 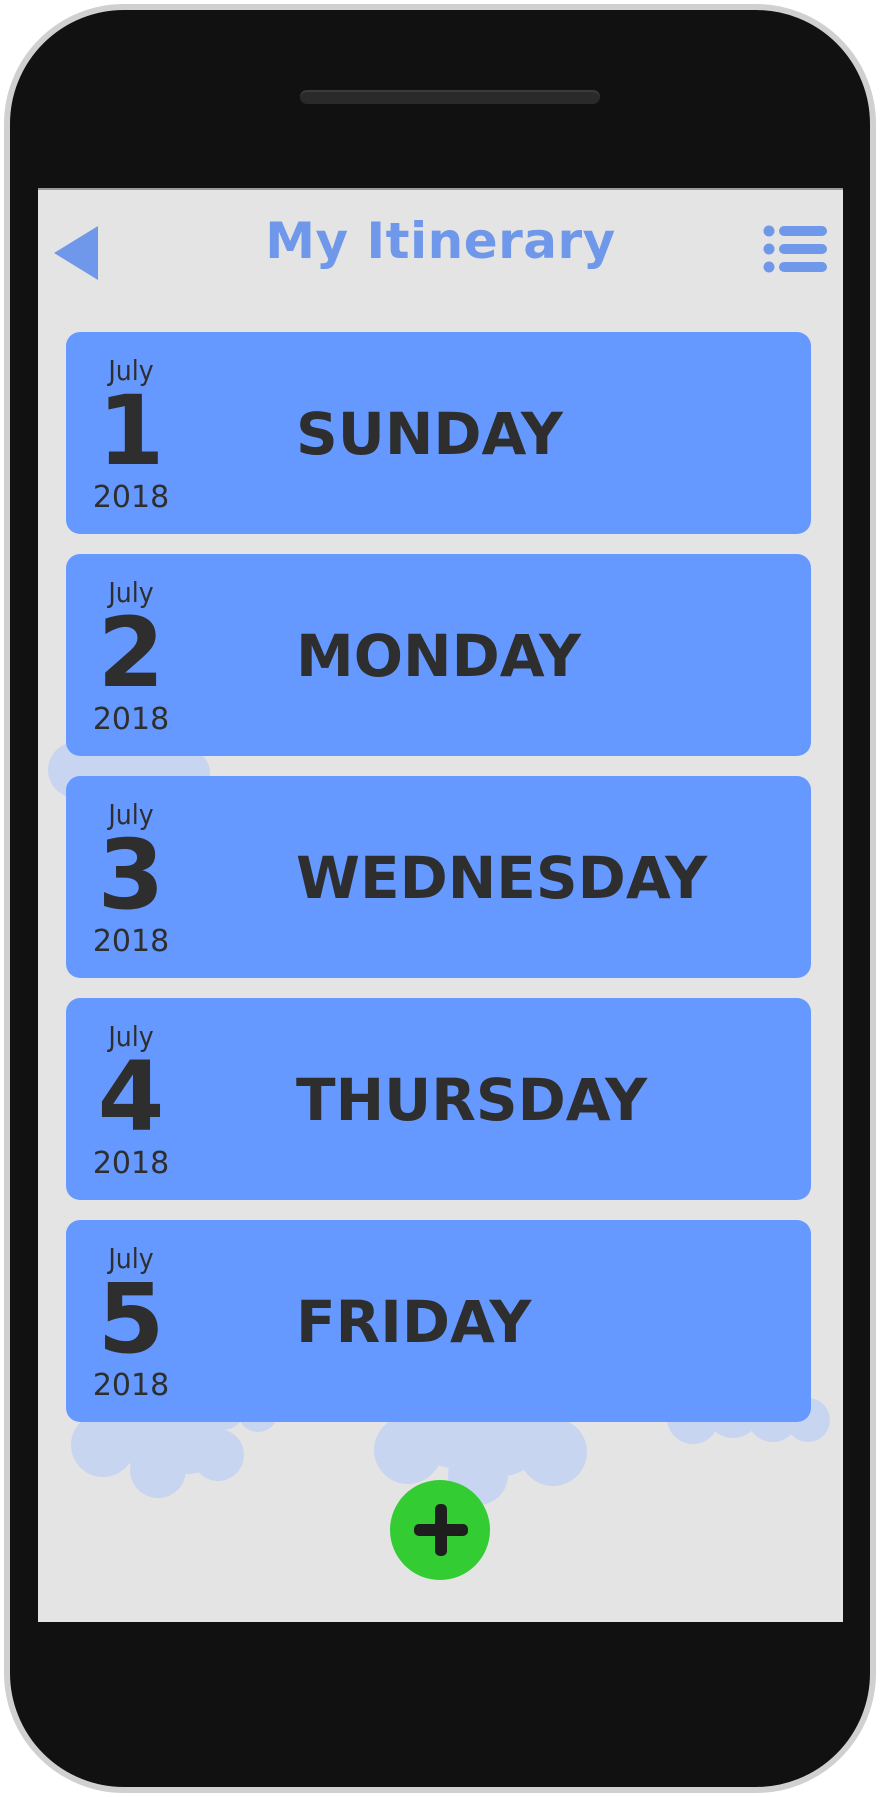 I want to click on date-block: July 1 2018, so click(x=131, y=433).